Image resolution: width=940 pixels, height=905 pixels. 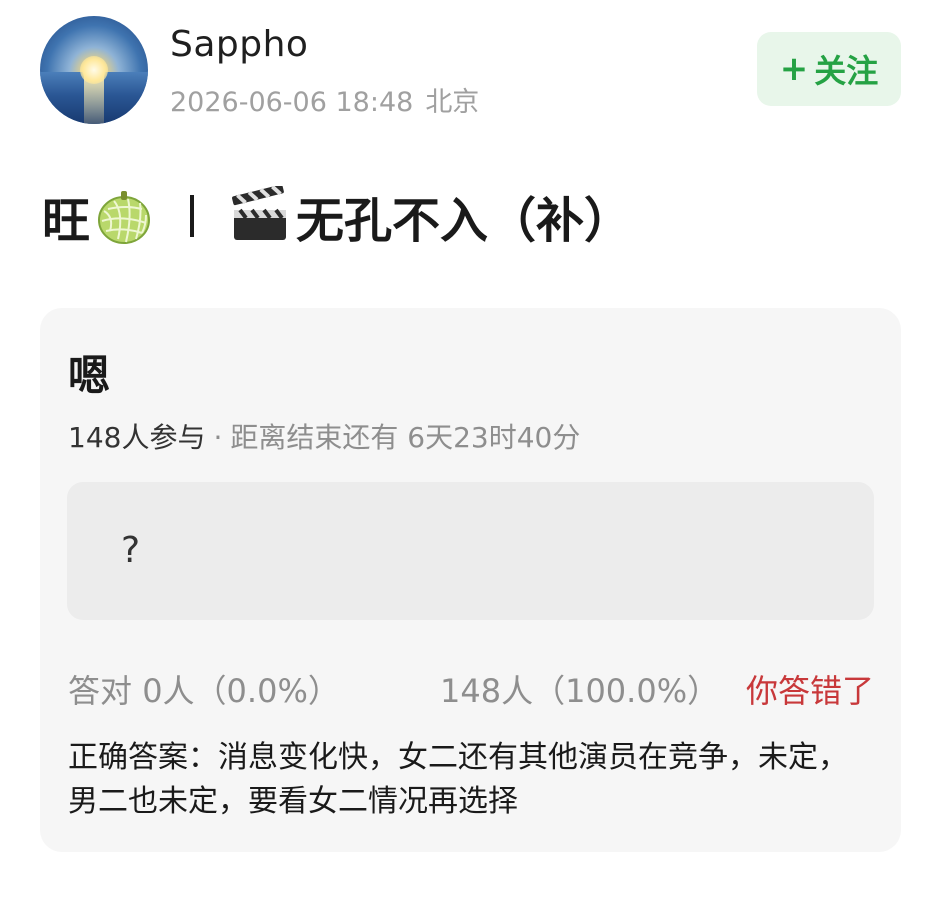 I want to click on quiz-question: 嗯, so click(x=89, y=375).